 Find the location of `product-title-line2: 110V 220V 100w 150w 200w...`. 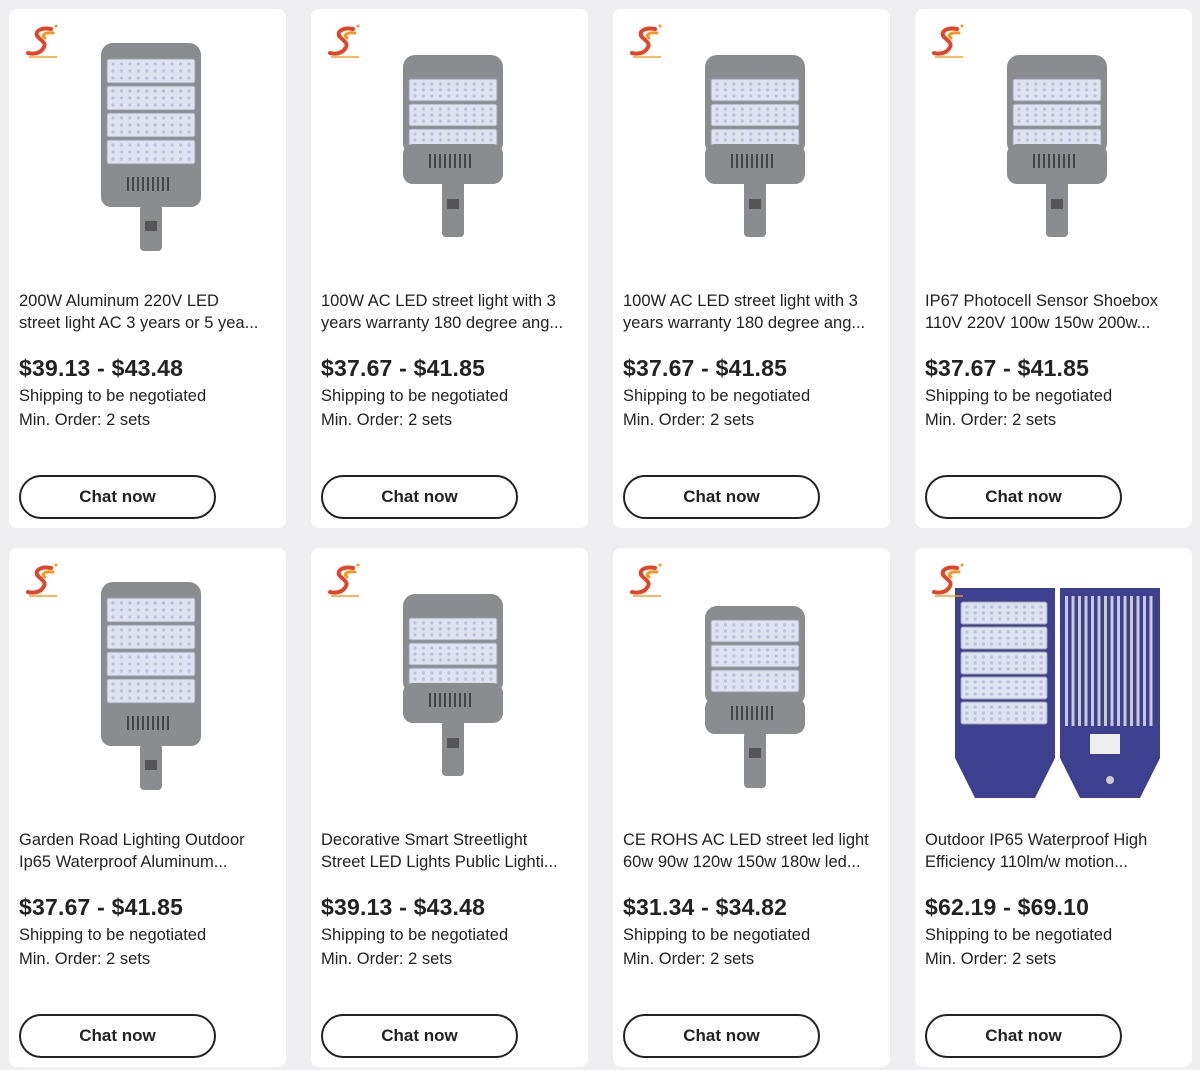

product-title-line2: 110V 220V 100w 150w 200w... is located at coordinates (1038, 323).